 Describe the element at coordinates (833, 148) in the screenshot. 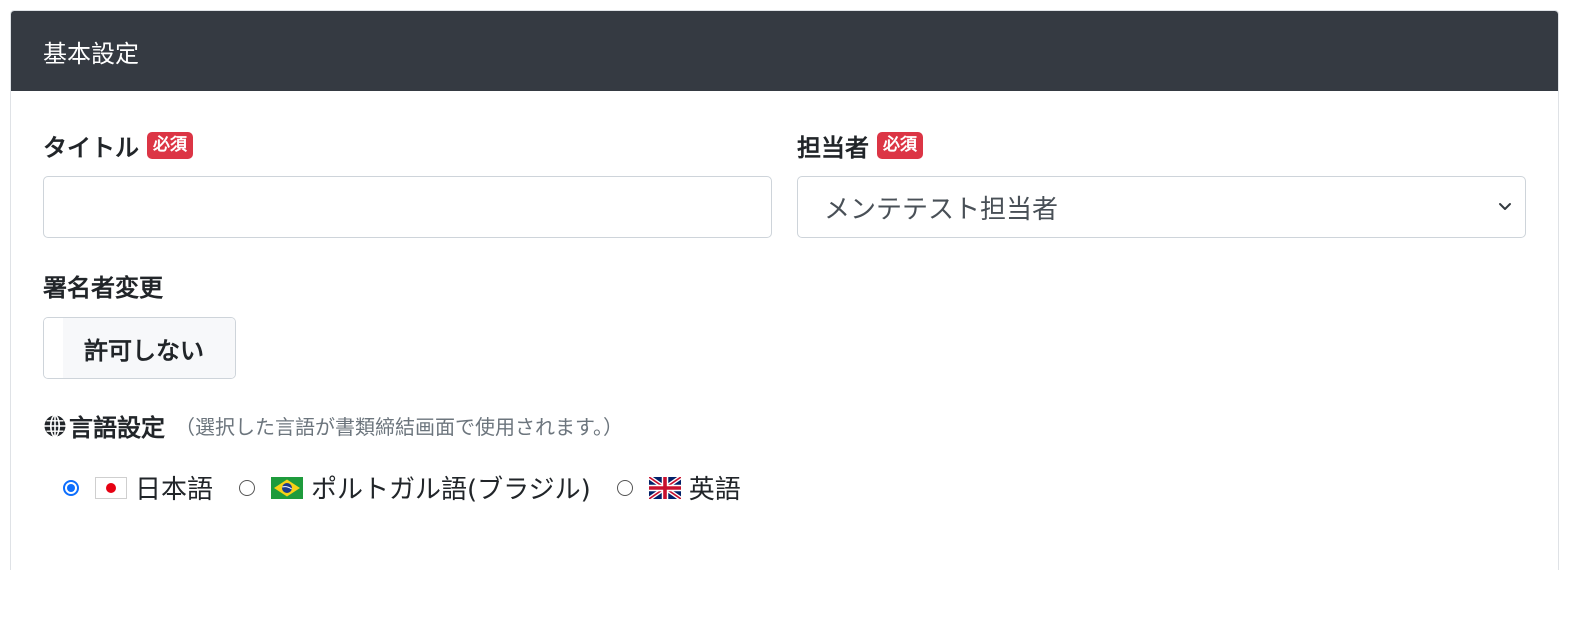

I see `assignee-label: 担当者` at that location.